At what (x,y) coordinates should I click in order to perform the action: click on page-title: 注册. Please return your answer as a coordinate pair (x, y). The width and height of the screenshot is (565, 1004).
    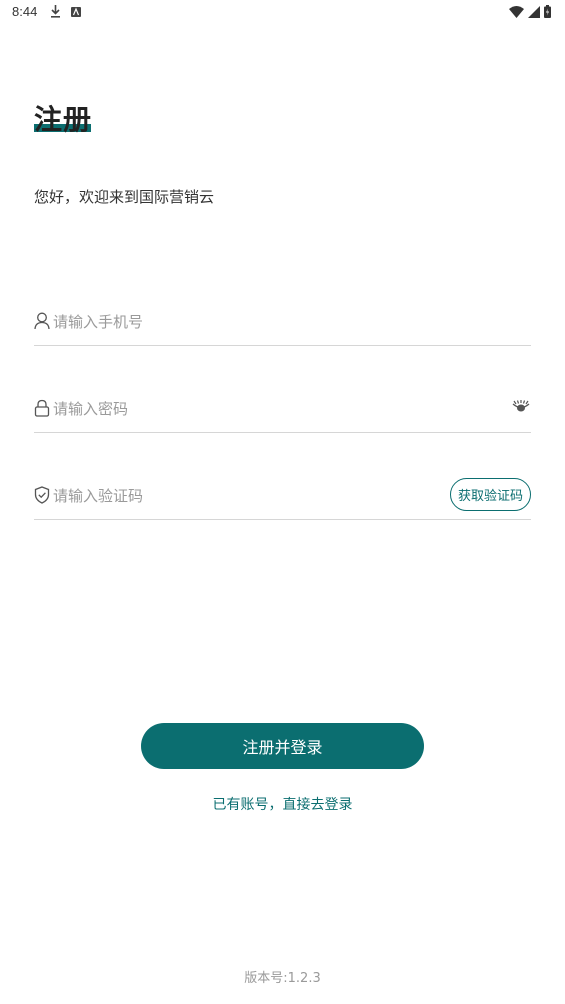
    Looking at the image, I should click on (63, 119).